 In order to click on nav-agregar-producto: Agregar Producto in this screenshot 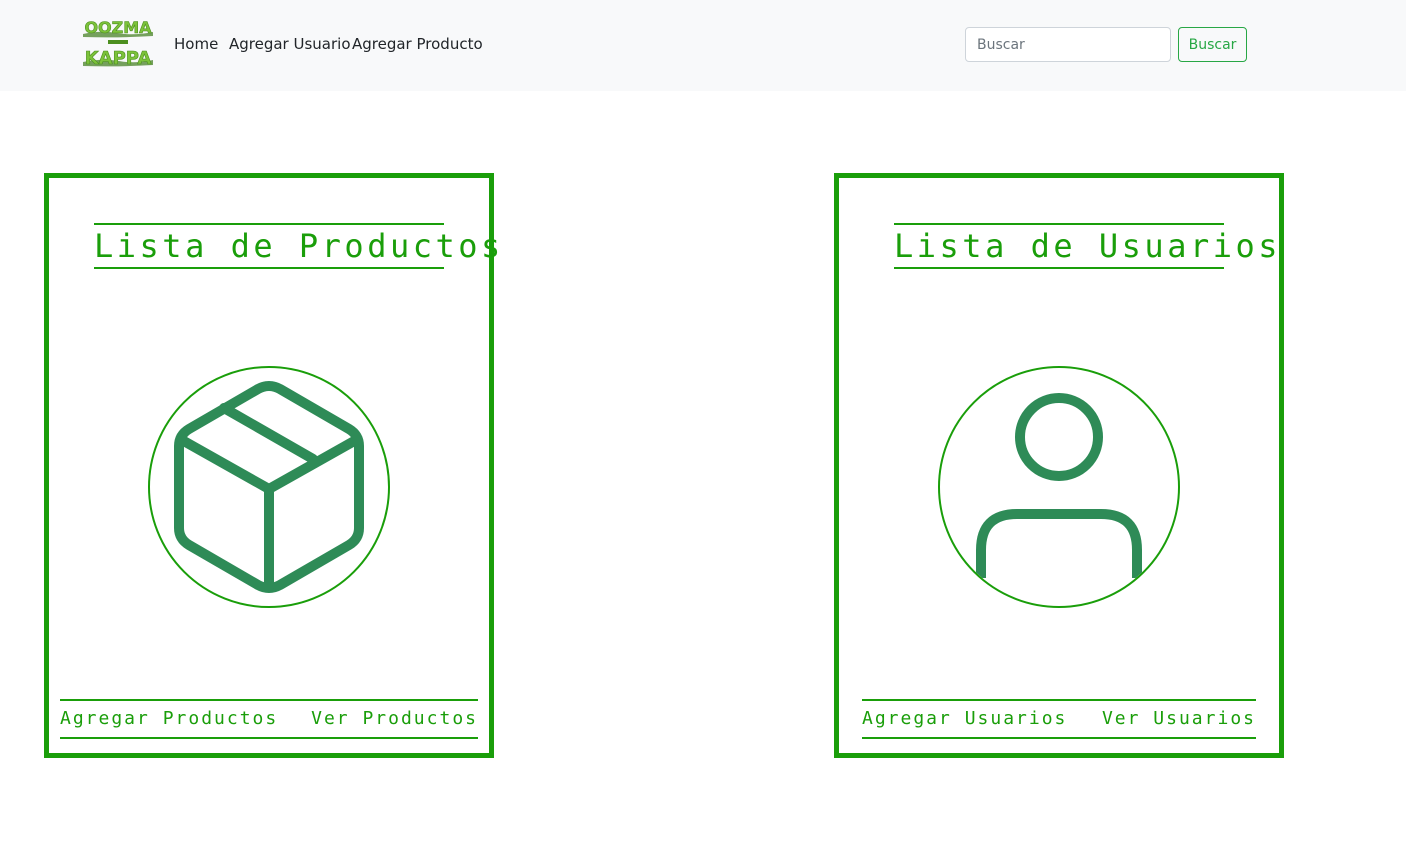, I will do `click(417, 44)`.